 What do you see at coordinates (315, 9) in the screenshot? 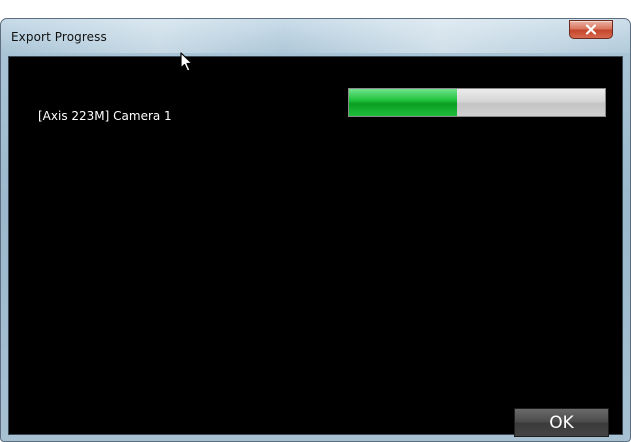
I see `desktop-background` at bounding box center [315, 9].